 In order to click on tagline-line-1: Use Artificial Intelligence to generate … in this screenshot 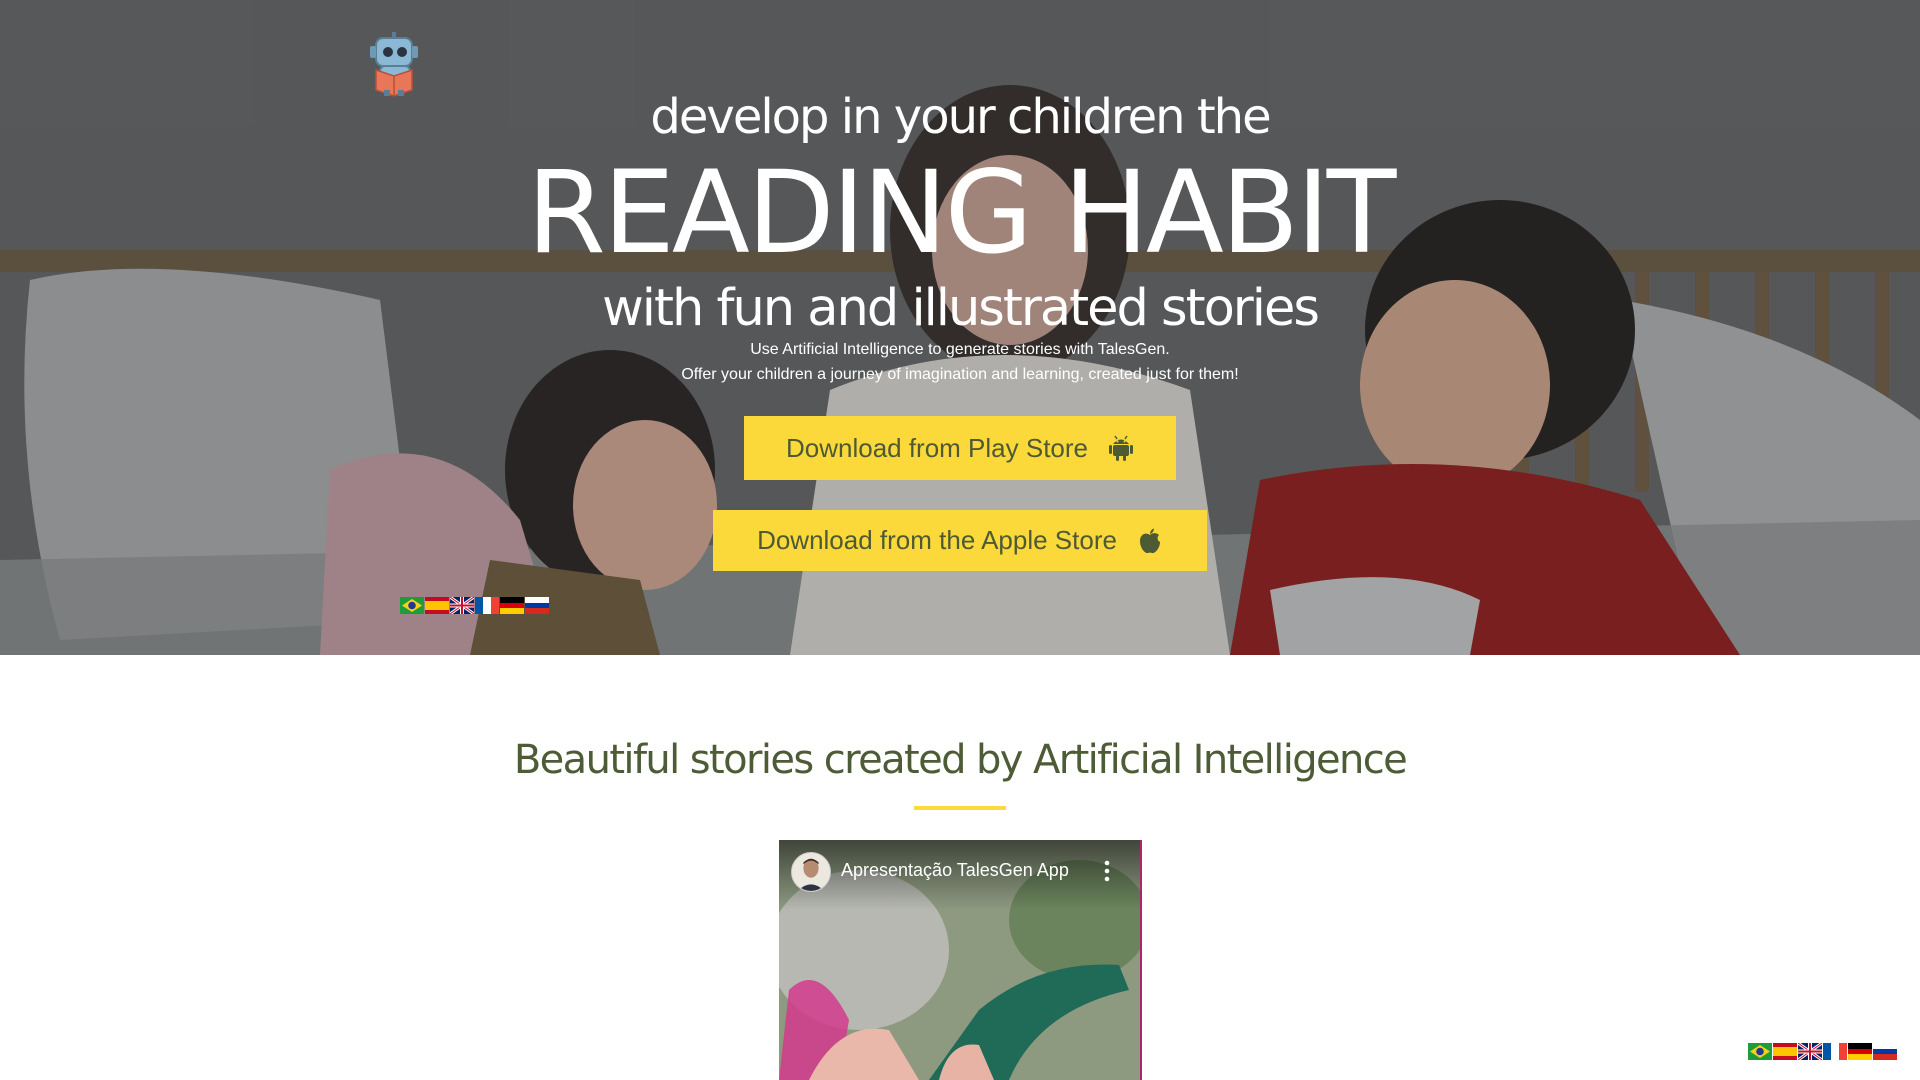, I will do `click(960, 349)`.